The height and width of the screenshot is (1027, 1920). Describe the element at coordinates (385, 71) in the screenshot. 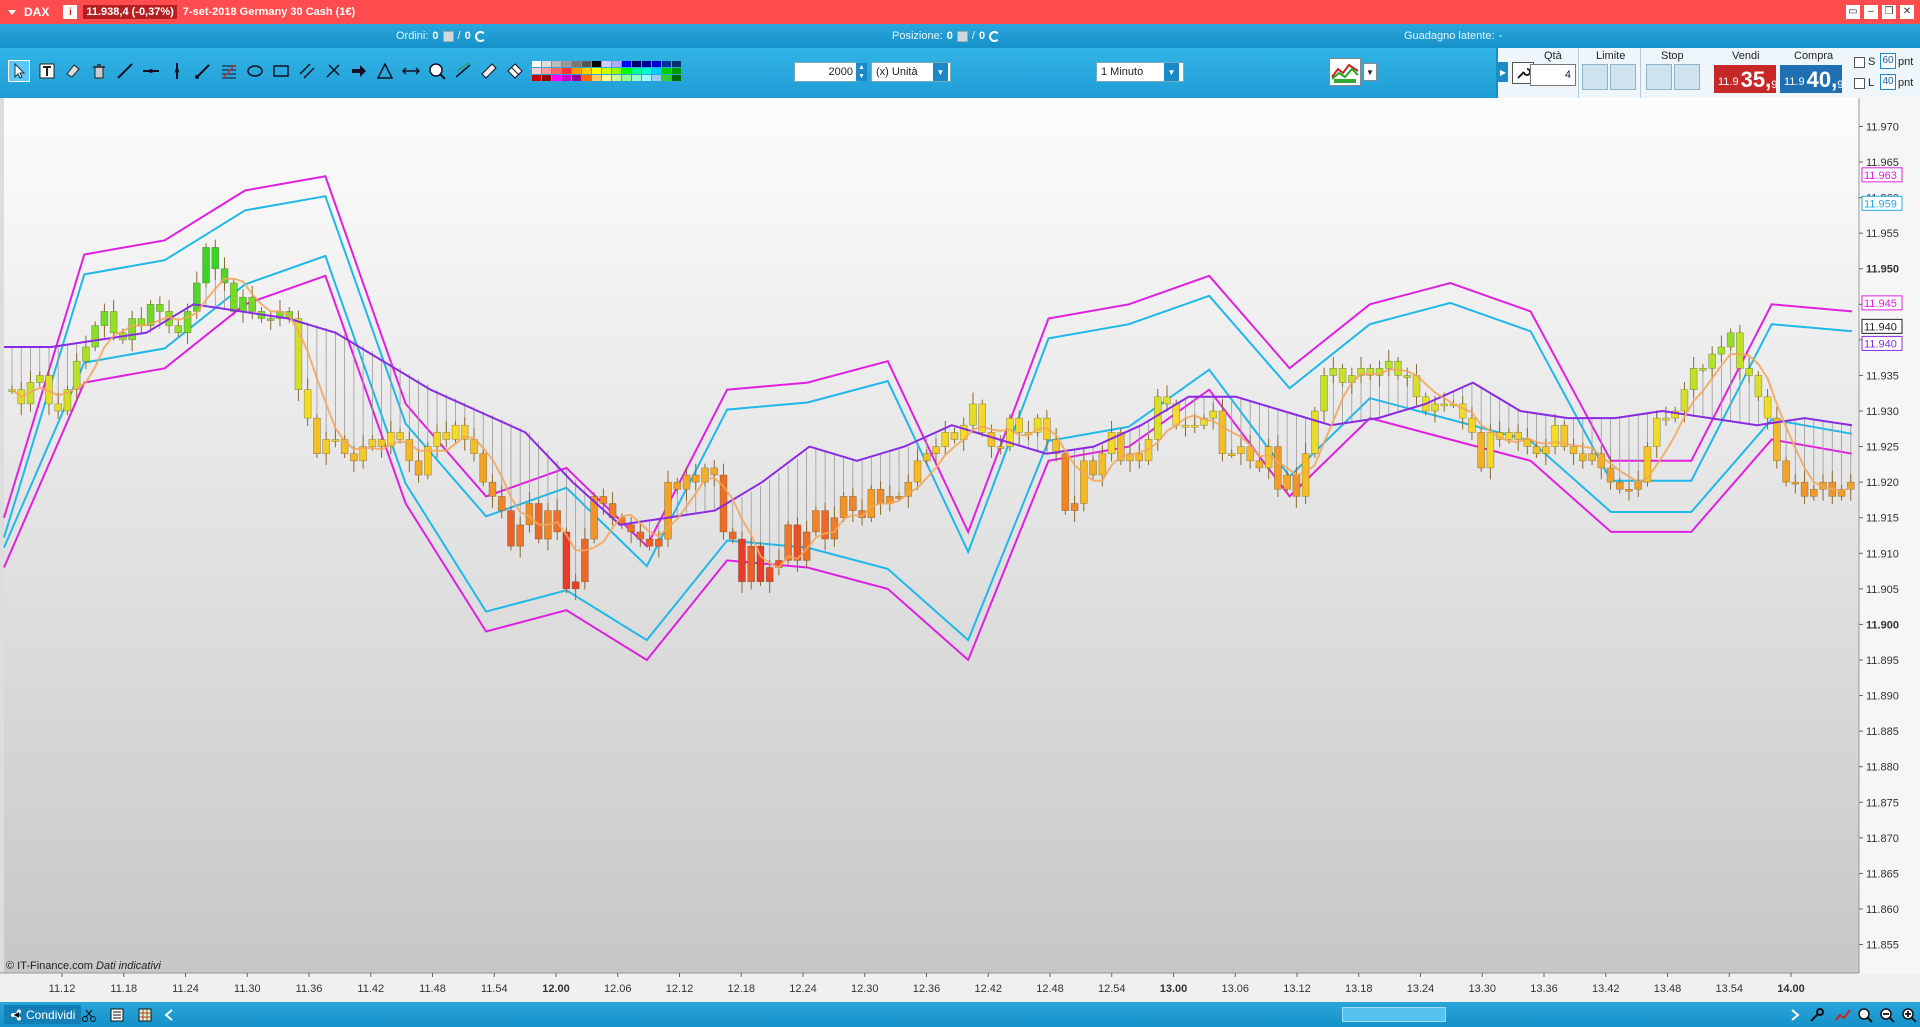

I see `triangle-tool-icon` at that location.